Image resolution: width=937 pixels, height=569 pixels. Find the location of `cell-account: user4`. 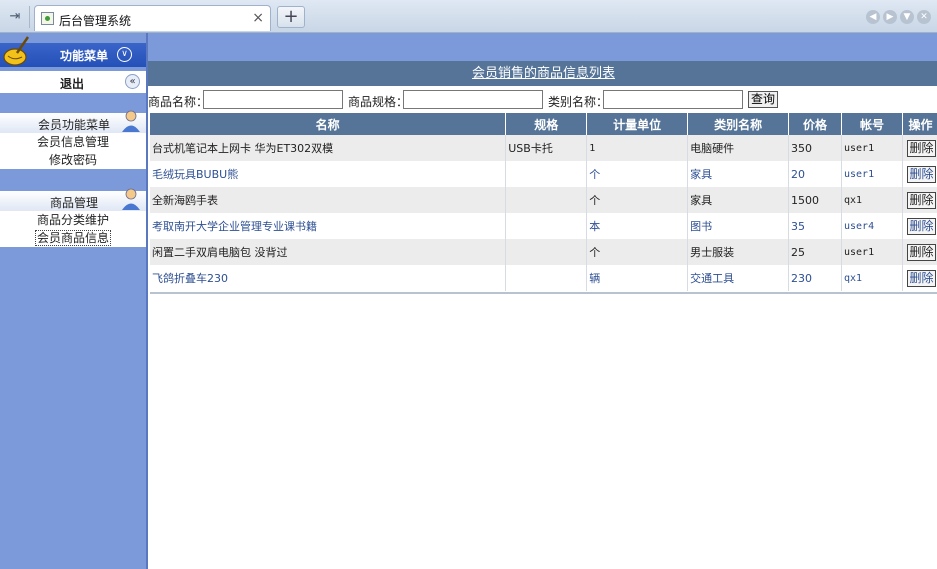

cell-account: user4 is located at coordinates (872, 226).